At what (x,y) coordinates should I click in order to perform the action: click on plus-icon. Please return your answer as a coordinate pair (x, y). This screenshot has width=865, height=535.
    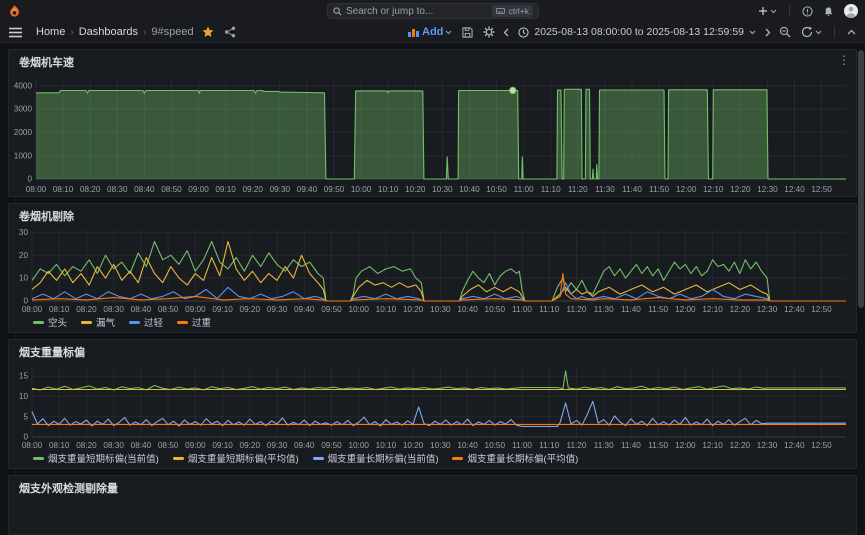
    Looking at the image, I should click on (763, 11).